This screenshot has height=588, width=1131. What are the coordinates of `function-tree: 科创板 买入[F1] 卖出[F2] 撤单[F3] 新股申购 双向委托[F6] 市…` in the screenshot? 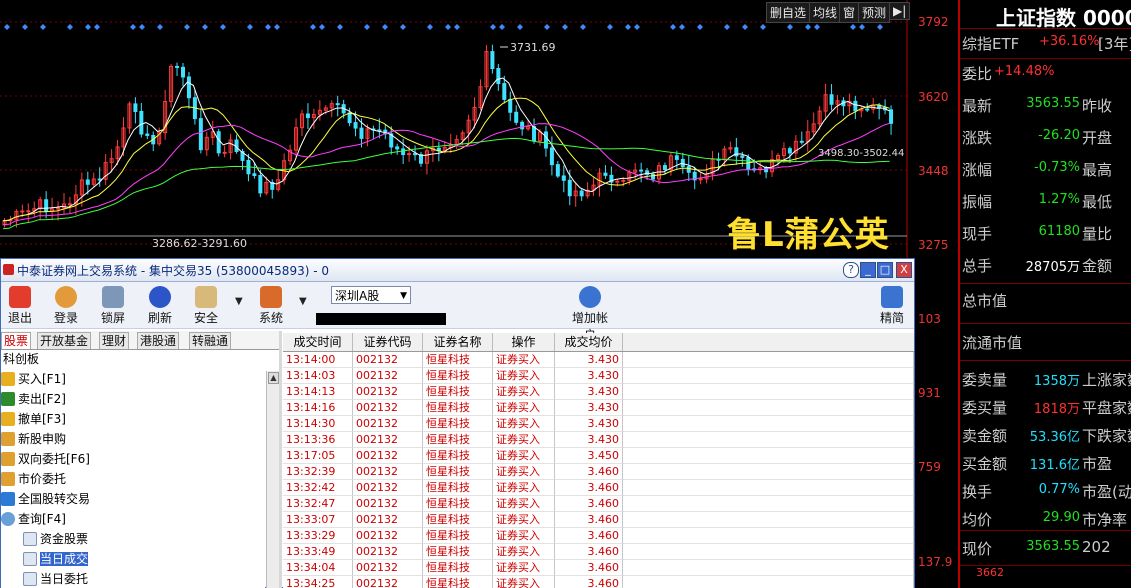 It's located at (133, 469).